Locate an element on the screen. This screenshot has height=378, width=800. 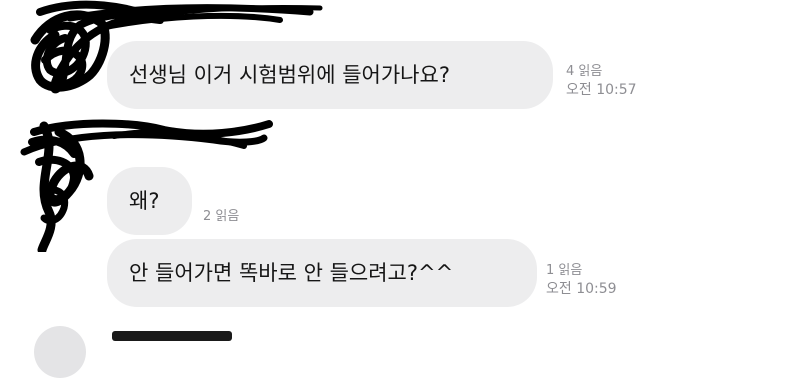
message-meta: 1 읽음 오전 10:59 is located at coordinates (581, 280).